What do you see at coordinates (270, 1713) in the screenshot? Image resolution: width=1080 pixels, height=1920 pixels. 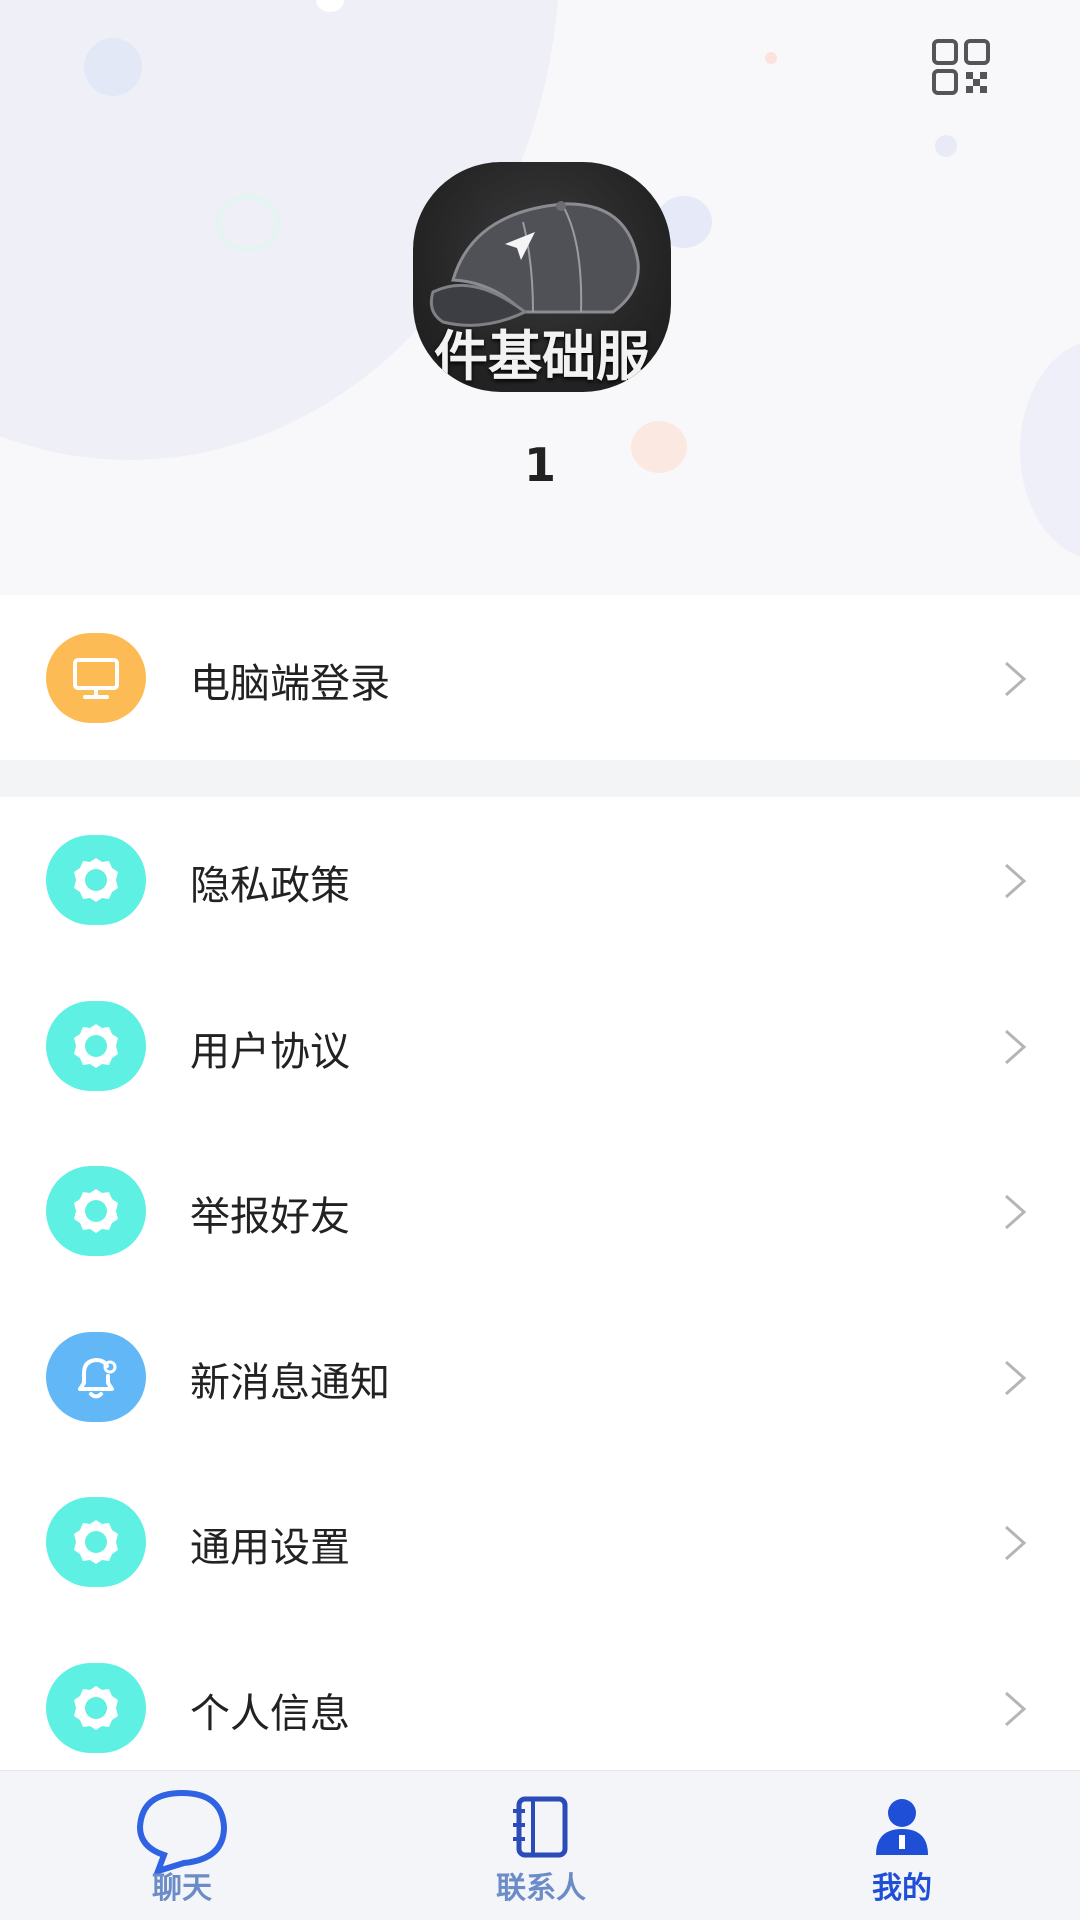 I see `menu-label: 个人信息` at bounding box center [270, 1713].